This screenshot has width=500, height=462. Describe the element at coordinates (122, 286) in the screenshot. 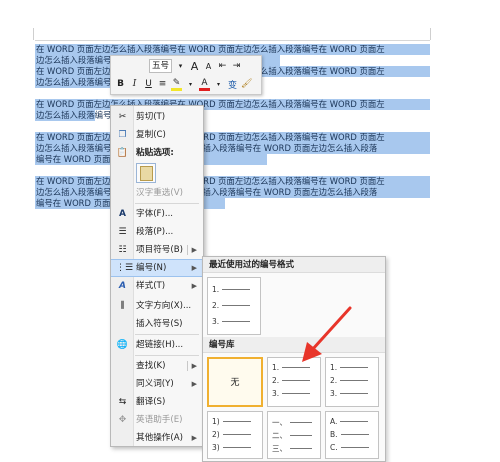

I see `styles-icon: A` at that location.